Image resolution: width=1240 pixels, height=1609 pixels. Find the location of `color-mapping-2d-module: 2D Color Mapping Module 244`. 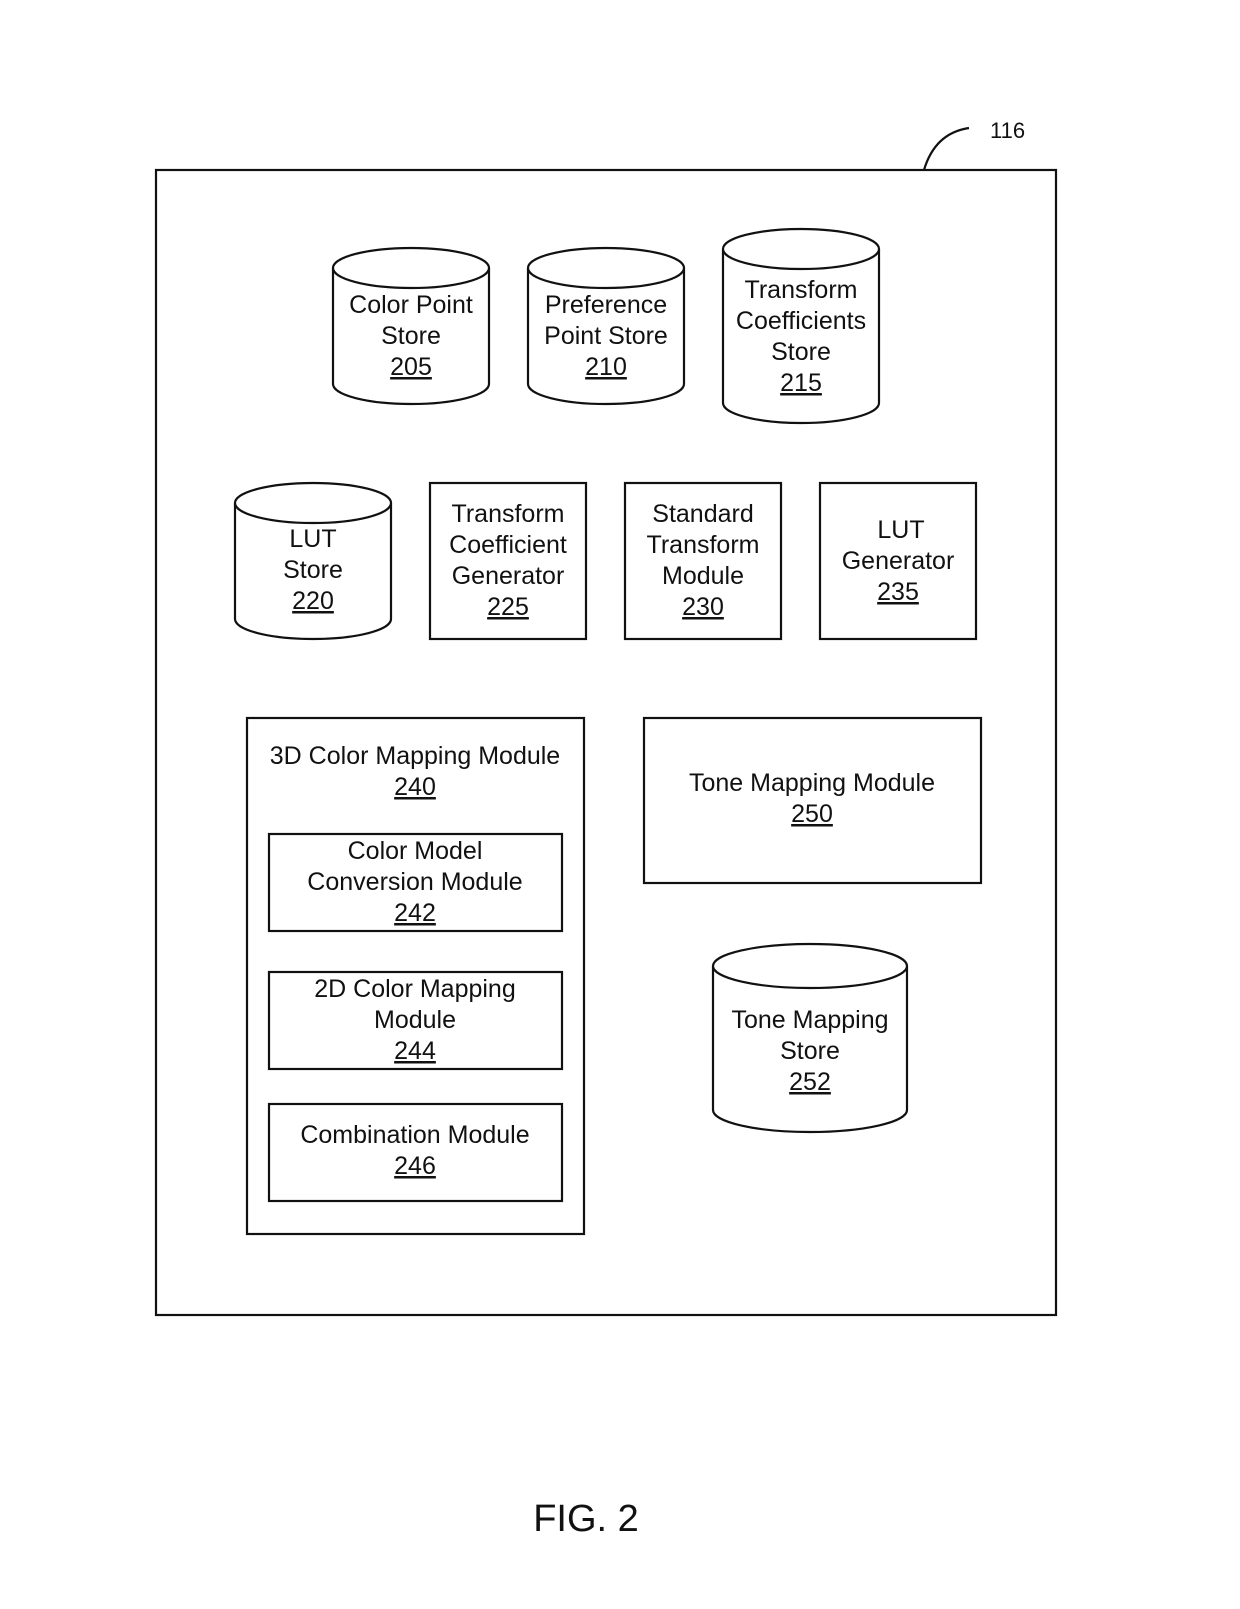

color-mapping-2d-module: 2D Color Mapping Module 244 is located at coordinates (415, 1020).